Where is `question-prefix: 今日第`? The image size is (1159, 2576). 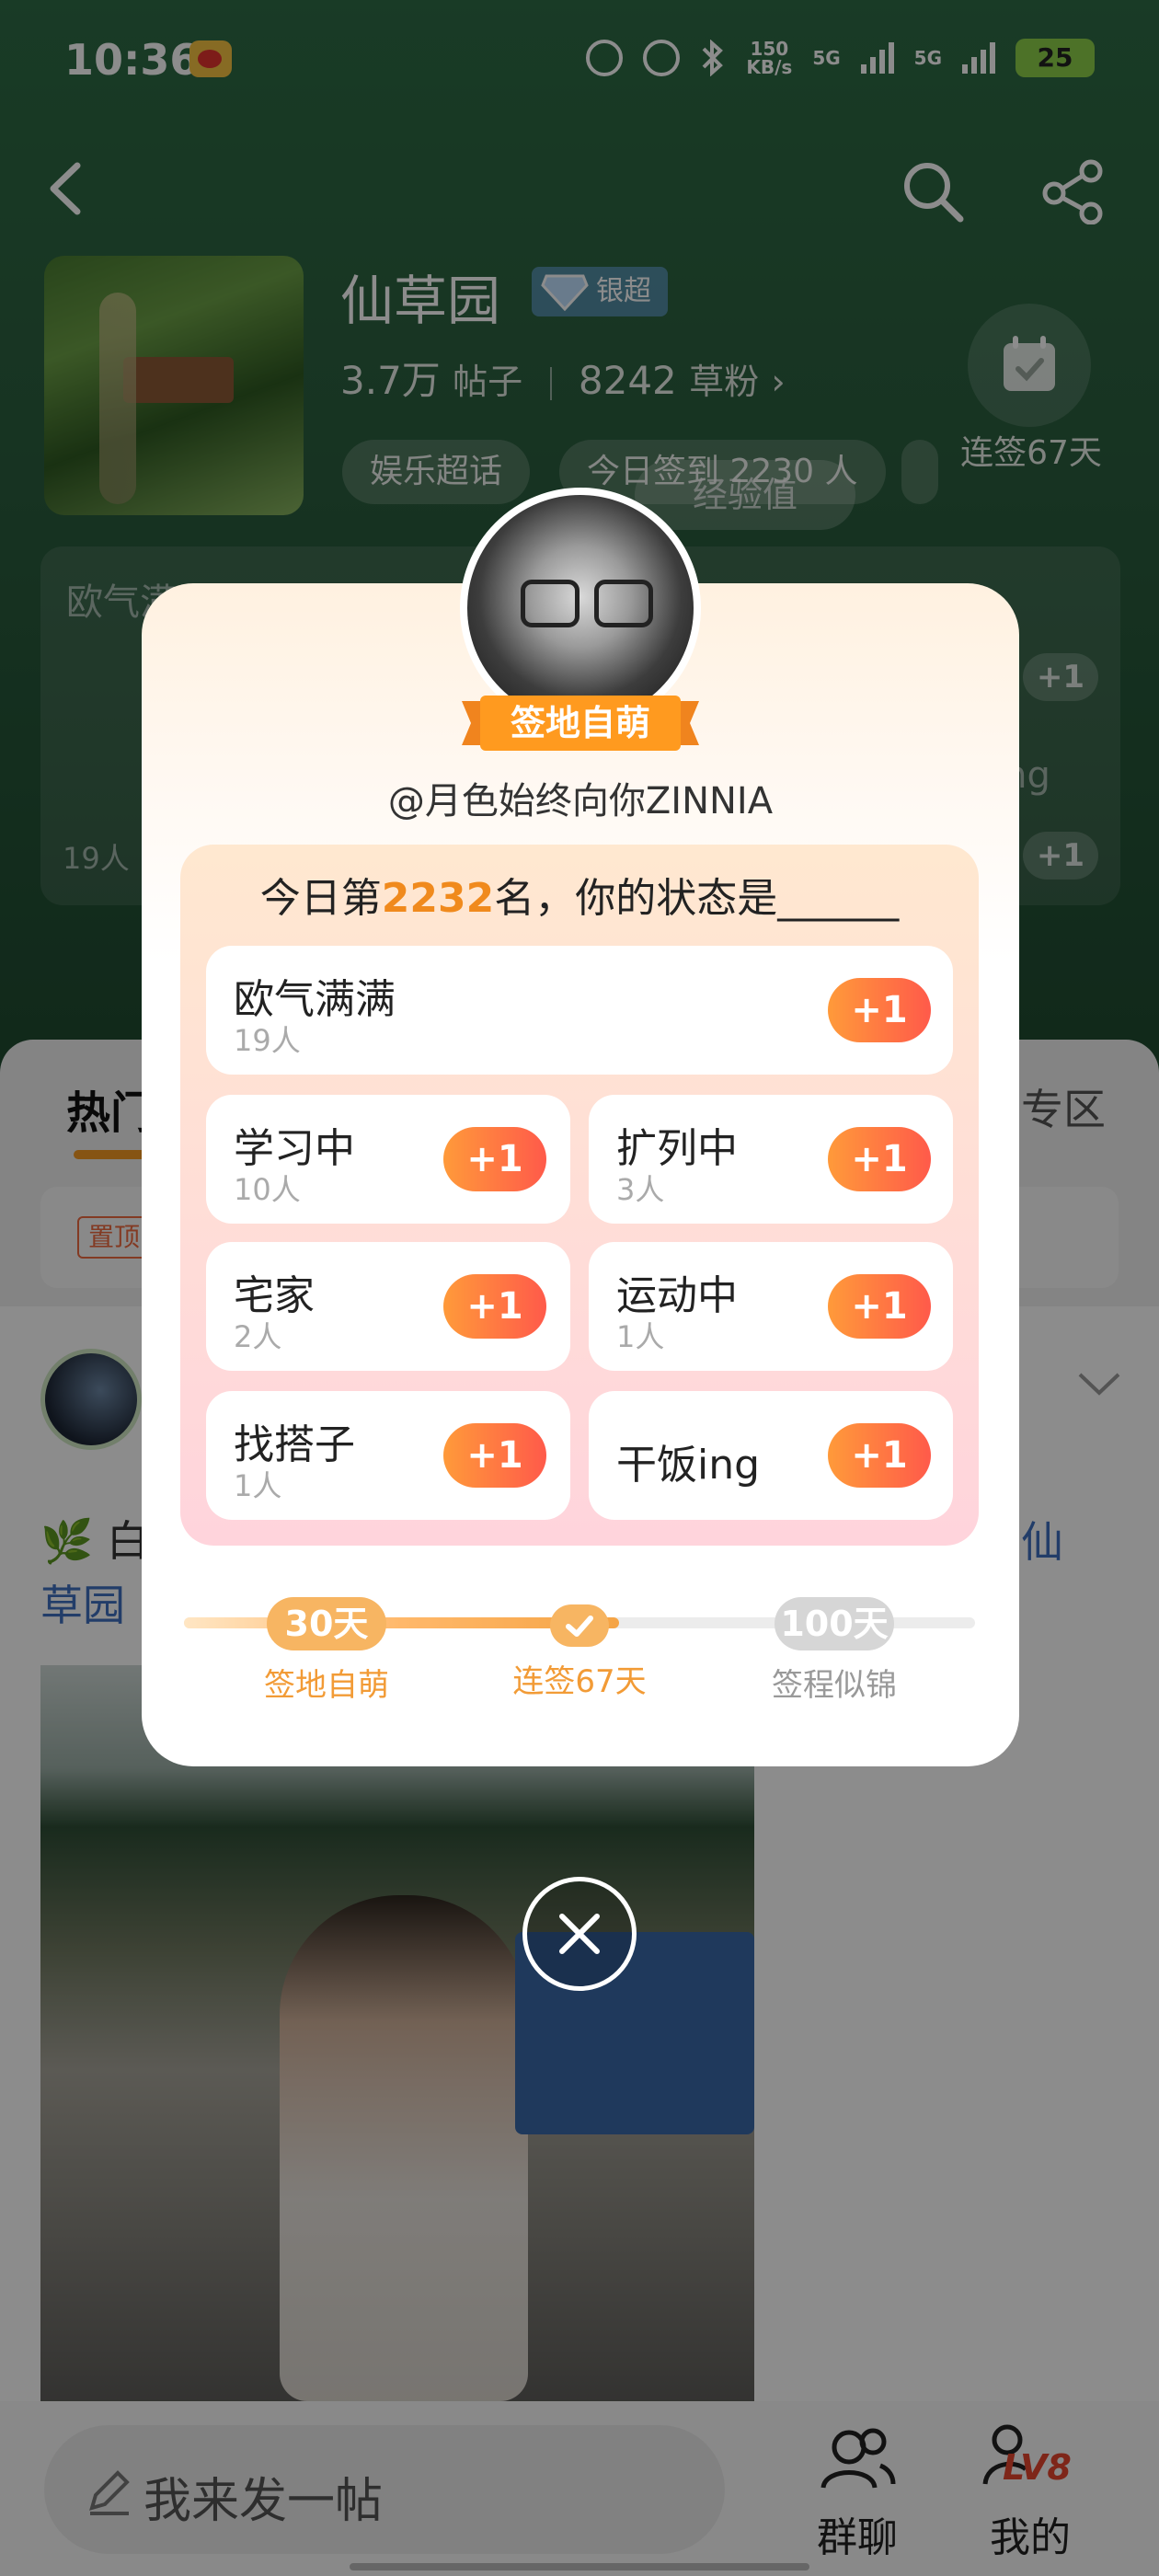
question-prefix: 今日第 is located at coordinates (320, 898).